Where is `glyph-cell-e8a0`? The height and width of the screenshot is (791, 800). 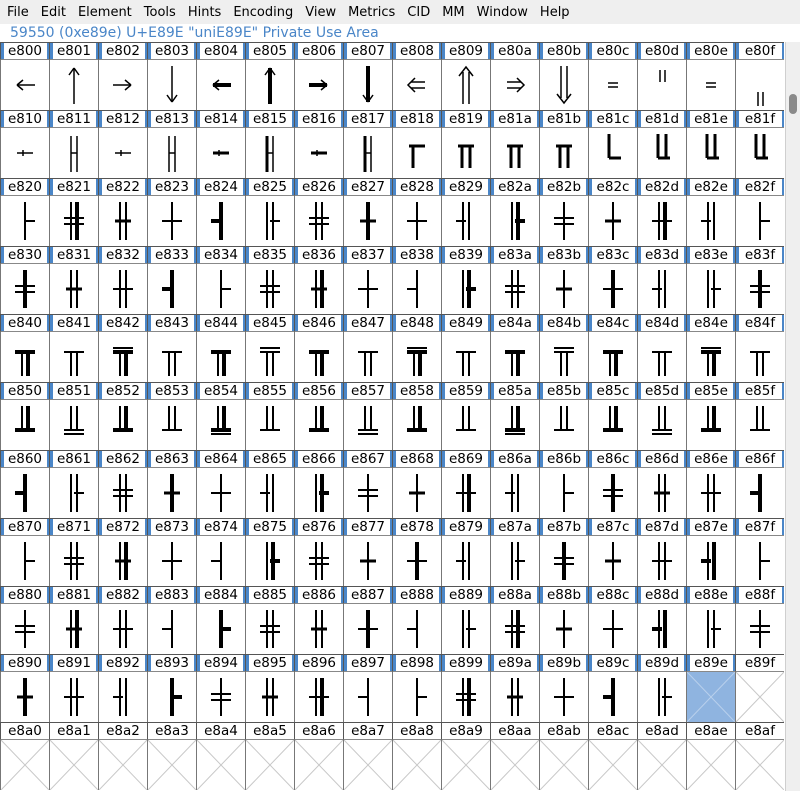
glyph-cell-e8a0 is located at coordinates (24, 765).